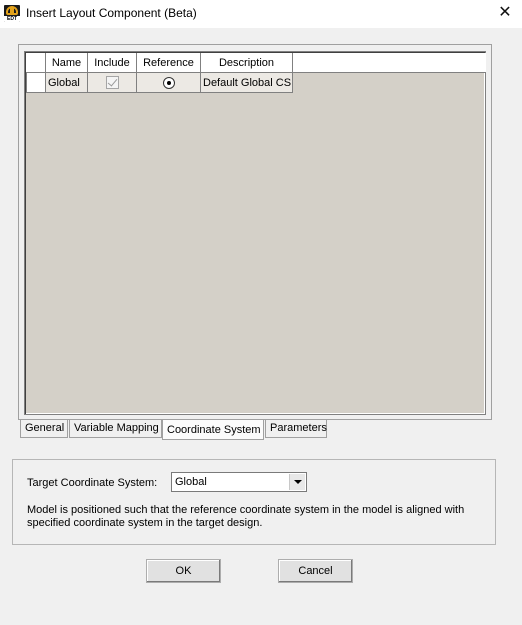 This screenshot has height=625, width=522. What do you see at coordinates (297, 482) in the screenshot?
I see `chevron-down-icon` at bounding box center [297, 482].